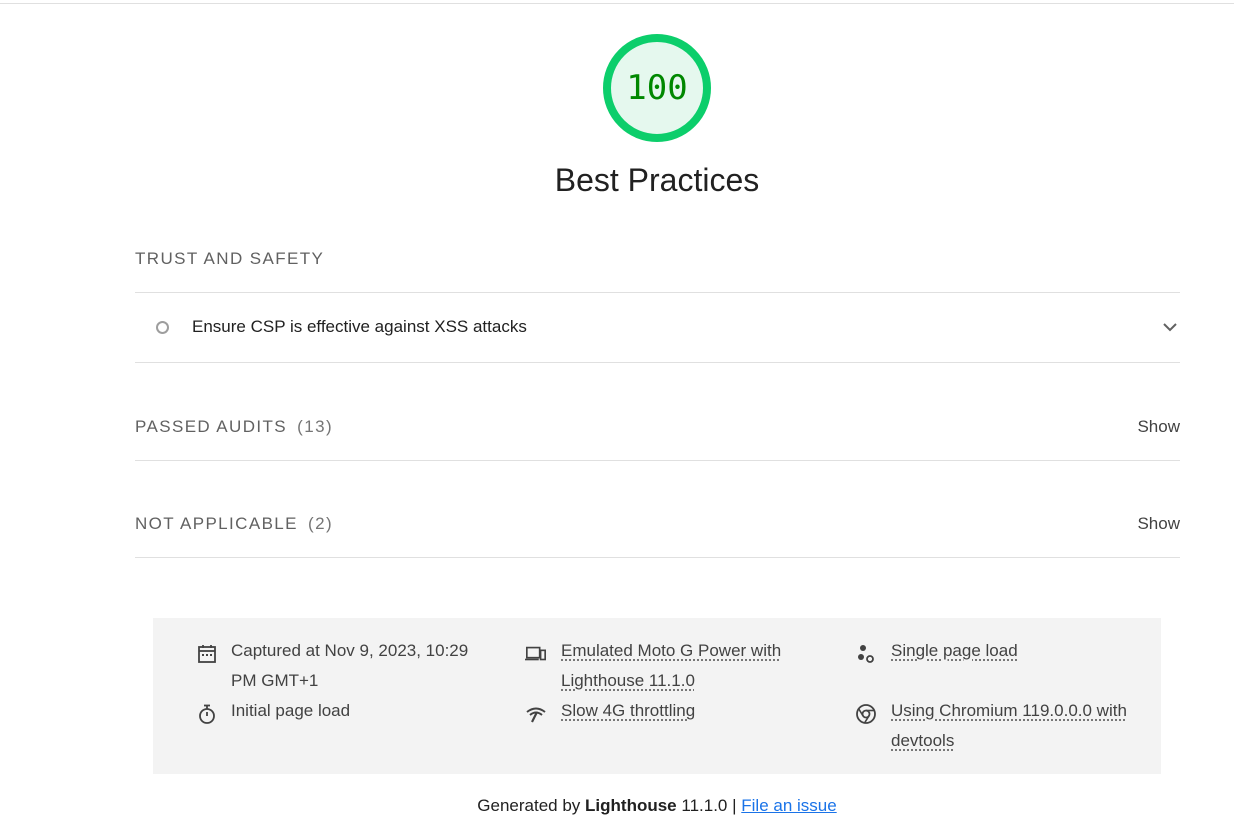 This screenshot has width=1234, height=826. Describe the element at coordinates (1158, 427) in the screenshot. I see `show-passed-audits-button: Show` at that location.